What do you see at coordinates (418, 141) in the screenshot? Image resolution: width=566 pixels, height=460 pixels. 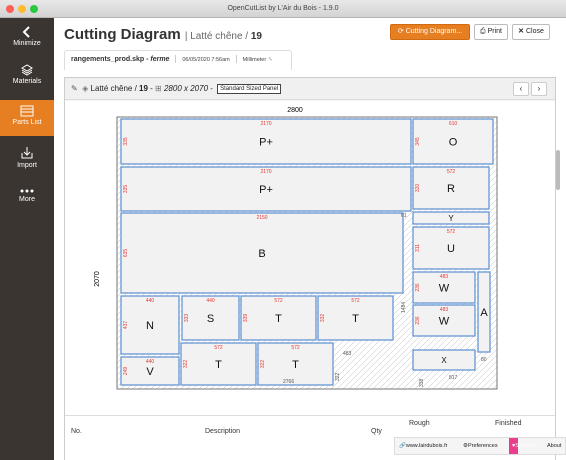 I see `part-width-label: 345` at bounding box center [418, 141].